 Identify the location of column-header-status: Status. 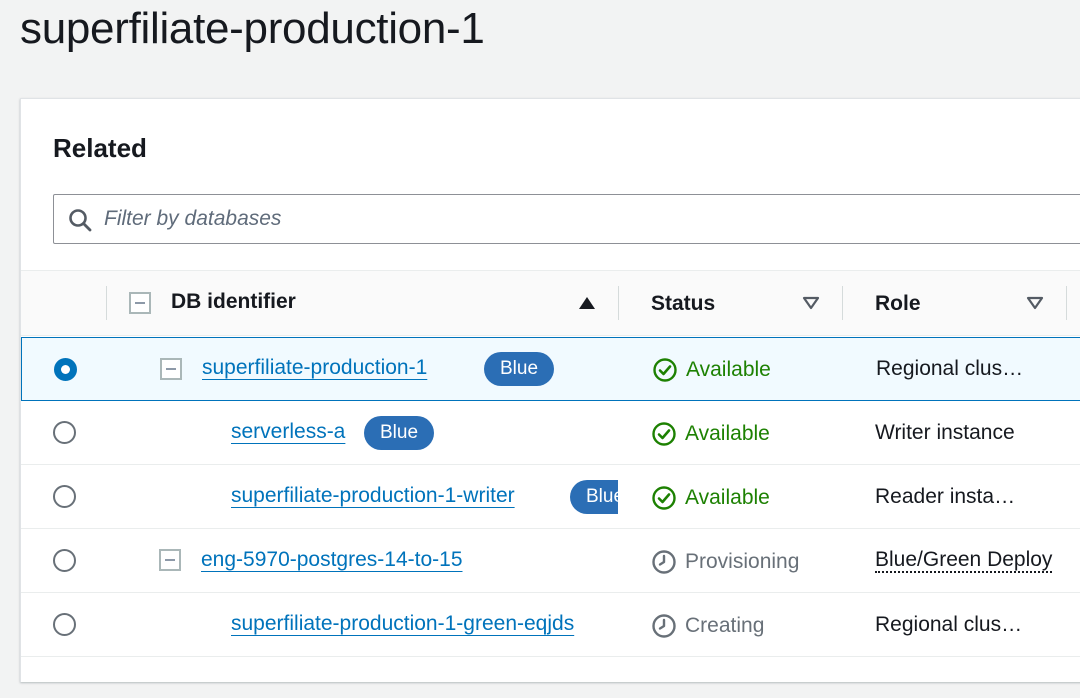
(683, 304).